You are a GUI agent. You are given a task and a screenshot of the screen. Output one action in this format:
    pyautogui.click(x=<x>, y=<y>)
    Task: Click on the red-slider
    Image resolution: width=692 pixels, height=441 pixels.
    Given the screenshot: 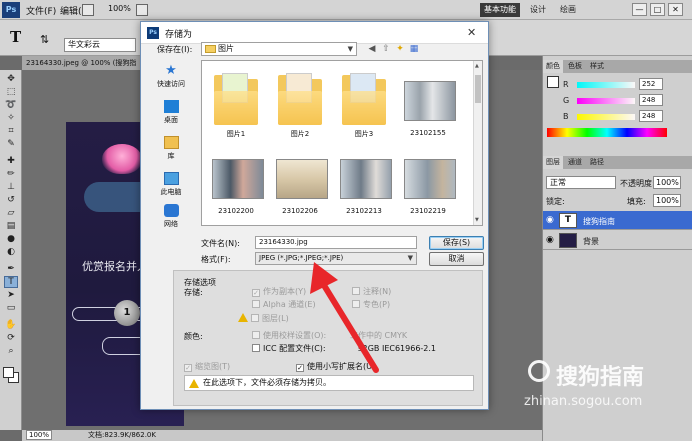 What is the action you would take?
    pyautogui.click(x=606, y=85)
    